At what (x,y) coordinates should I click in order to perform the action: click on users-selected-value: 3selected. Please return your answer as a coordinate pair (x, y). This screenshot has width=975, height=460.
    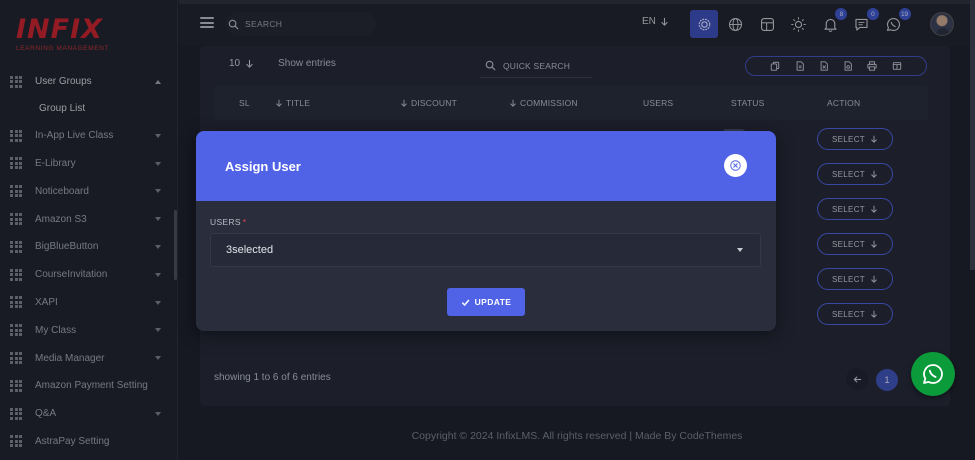
    Looking at the image, I should click on (250, 250).